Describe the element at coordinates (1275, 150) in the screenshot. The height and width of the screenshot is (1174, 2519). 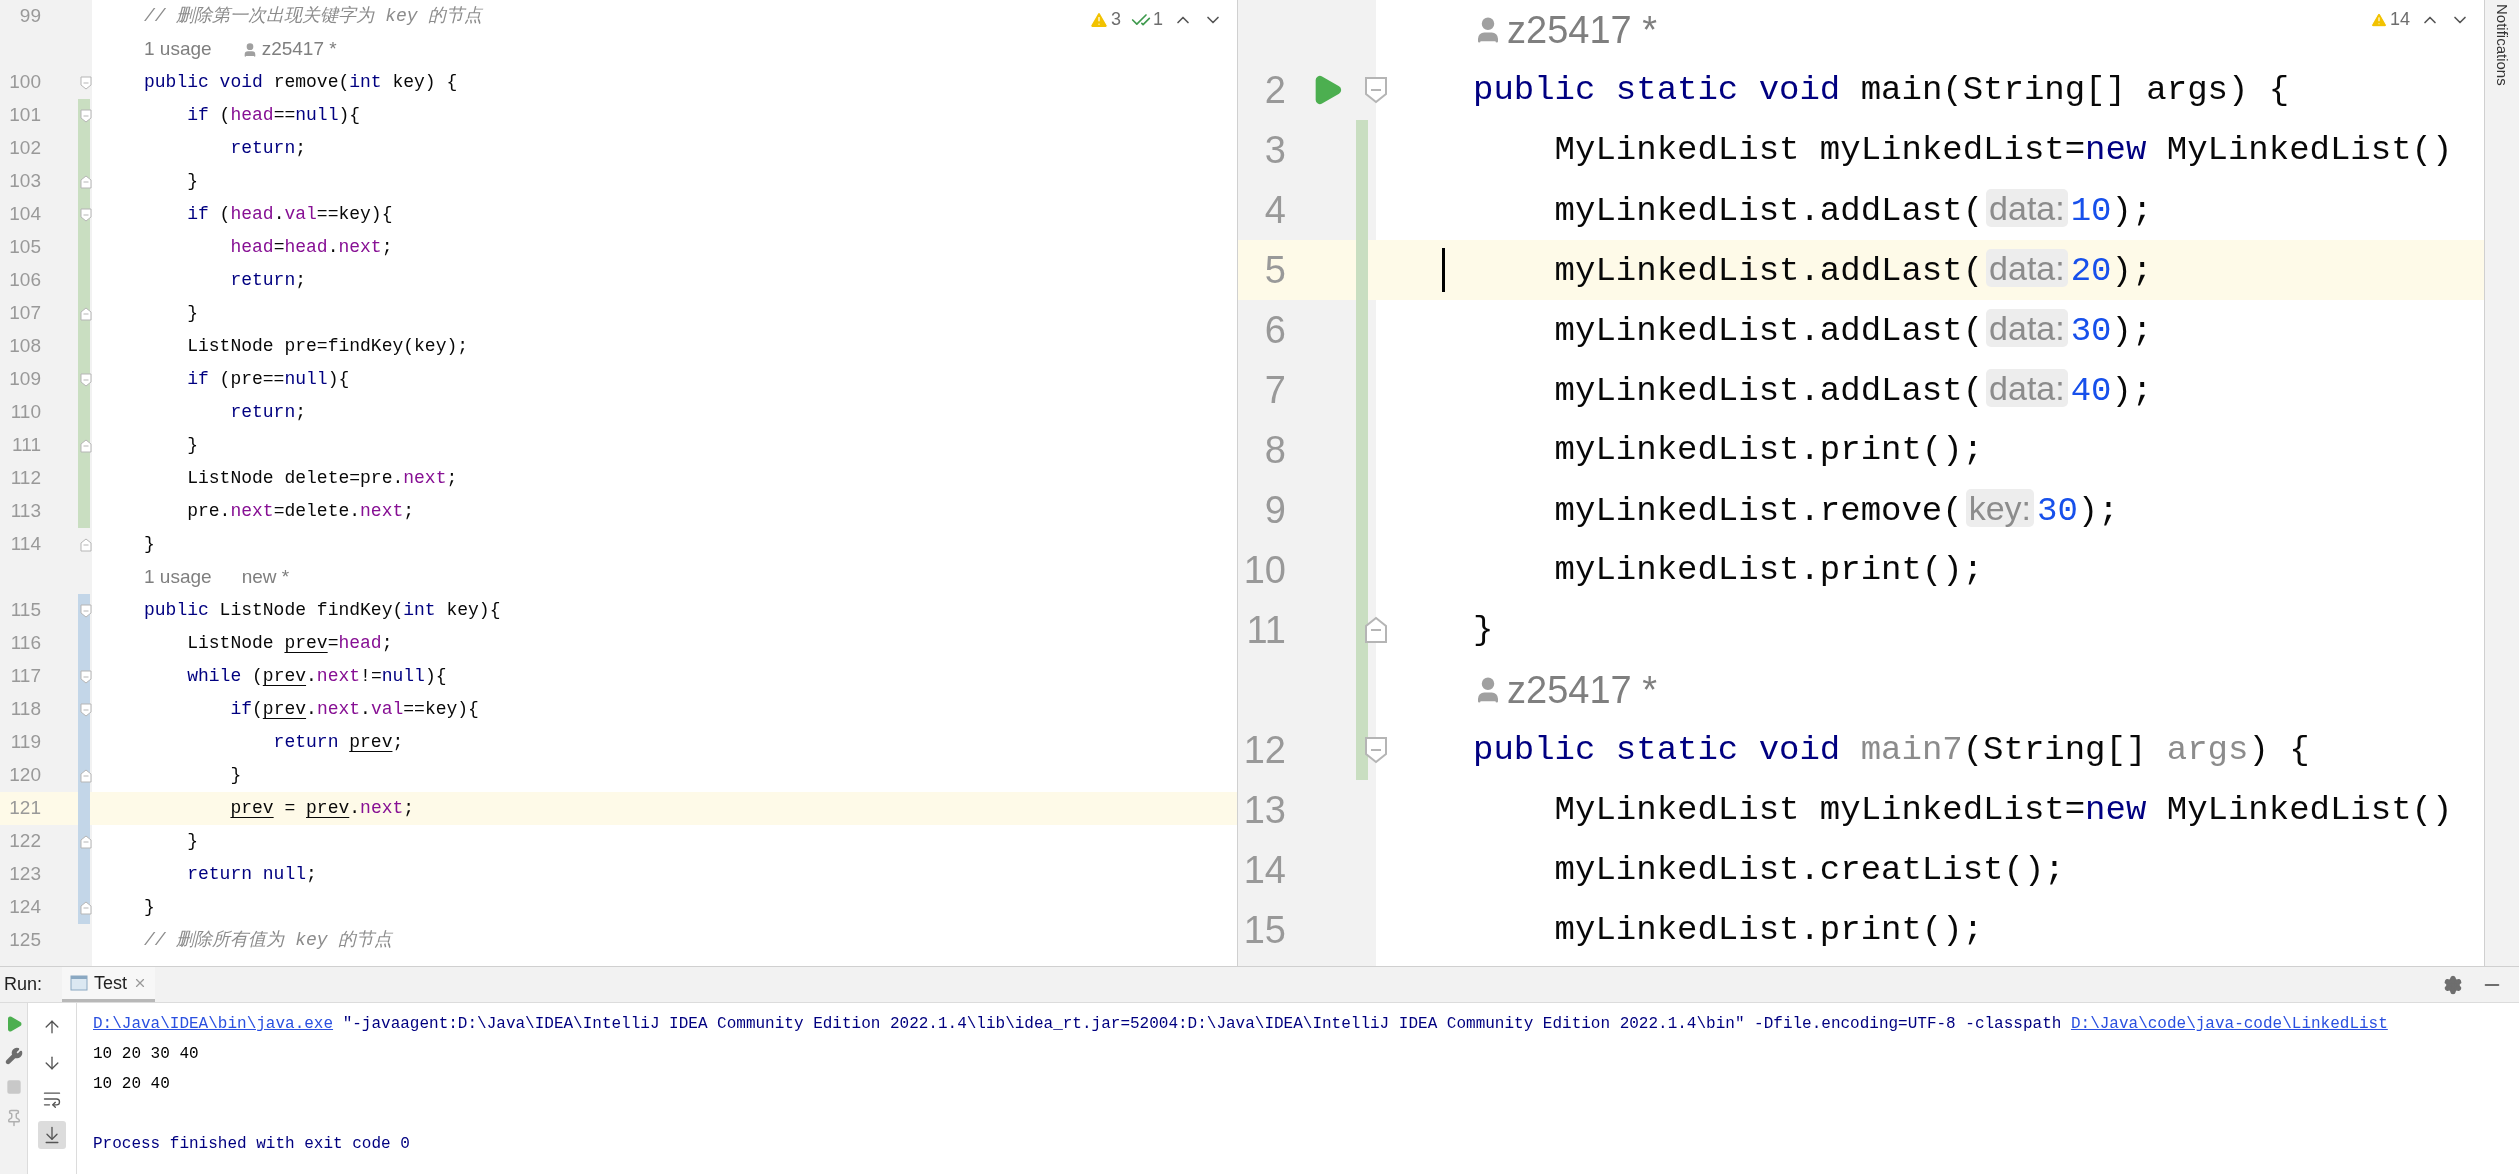
I see `line-number: 3` at that location.